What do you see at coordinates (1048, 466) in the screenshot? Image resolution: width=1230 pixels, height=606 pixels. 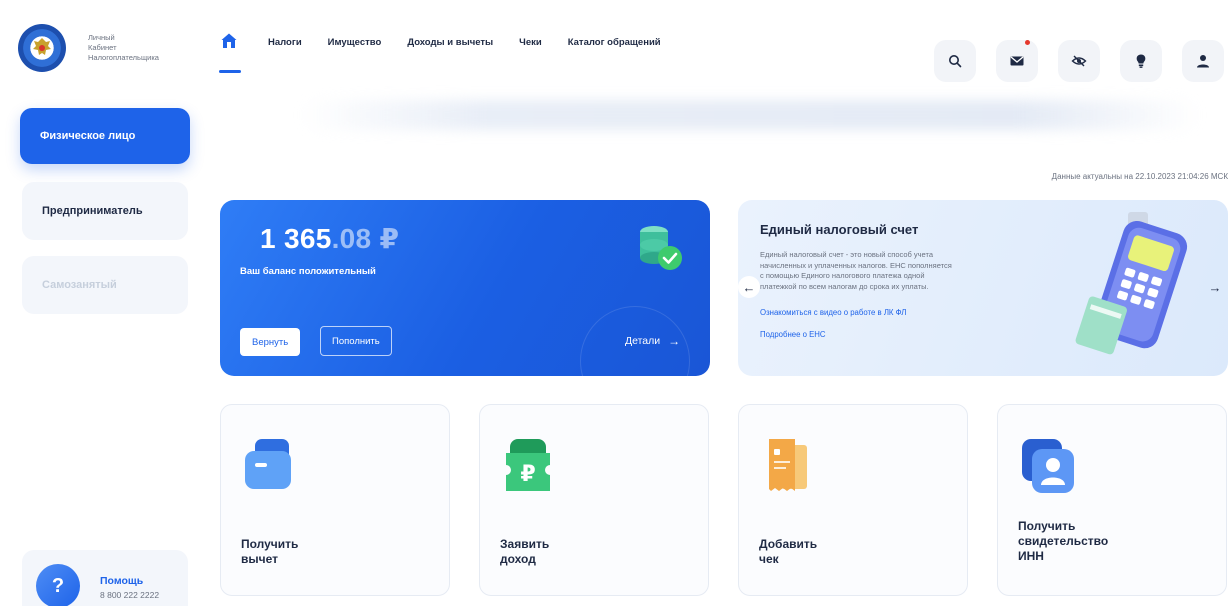 I see `id-card-icon` at bounding box center [1048, 466].